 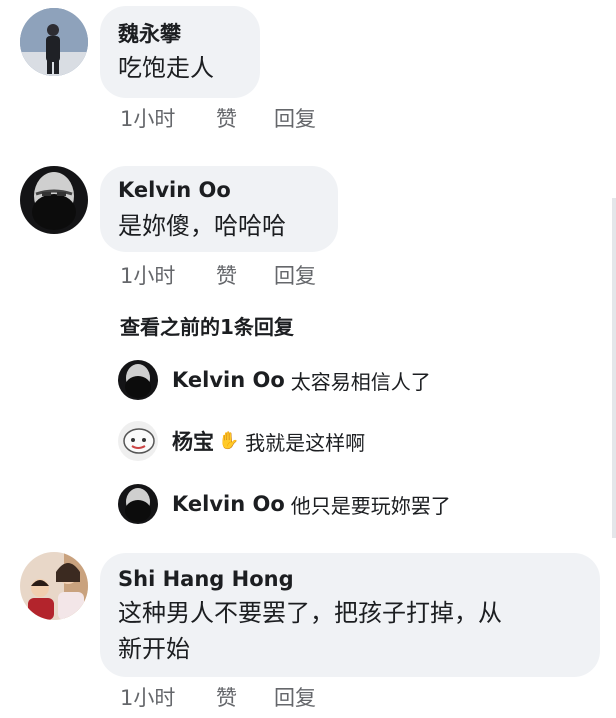 I want to click on view-previous-replies-link: 查看之前的1条回复, so click(x=207, y=325).